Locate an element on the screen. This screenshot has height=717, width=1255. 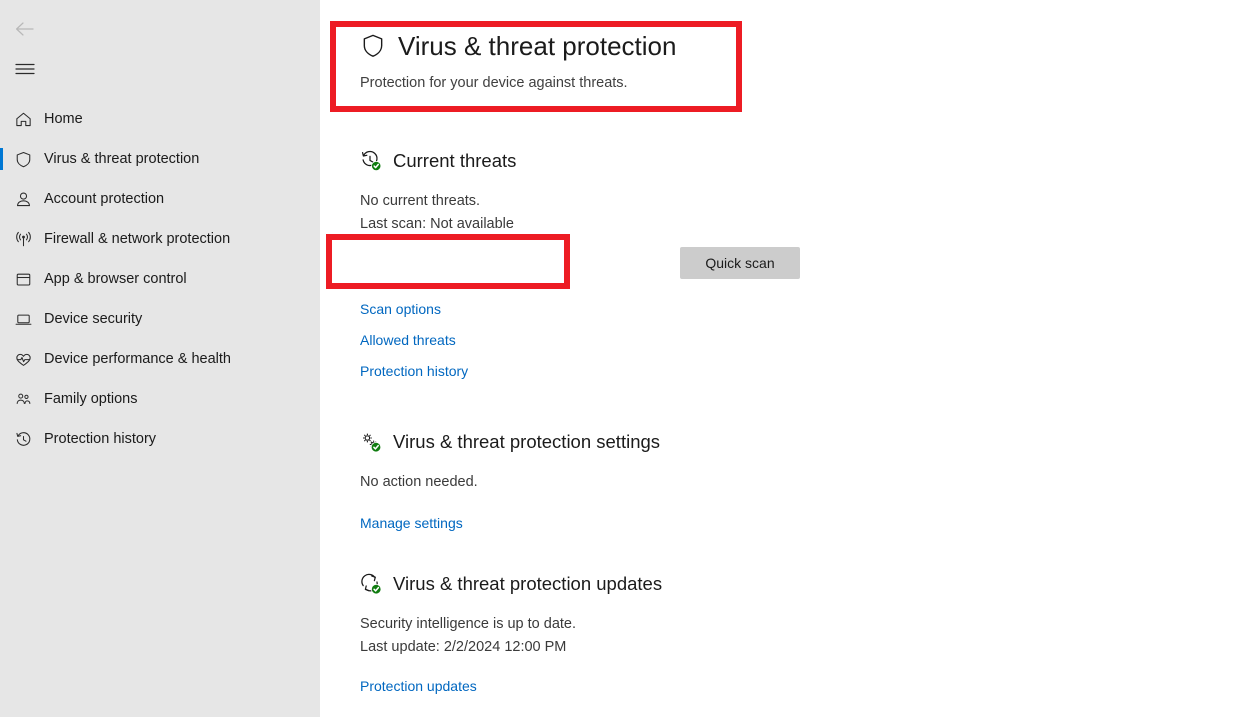
sidebar-item-label: App & browser control is located at coordinates (115, 278).